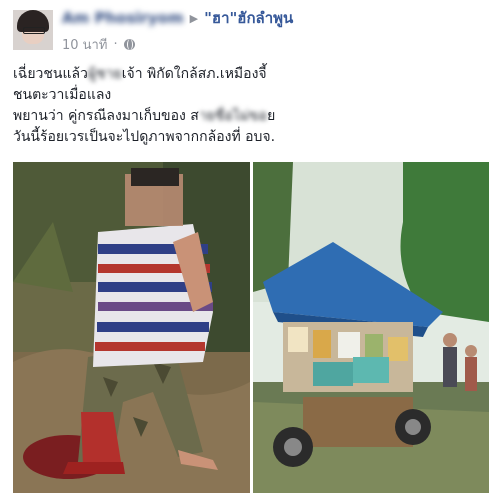  Describe the element at coordinates (104, 74) in the screenshot. I see `blurred-text: ผู้ชาย` at that location.